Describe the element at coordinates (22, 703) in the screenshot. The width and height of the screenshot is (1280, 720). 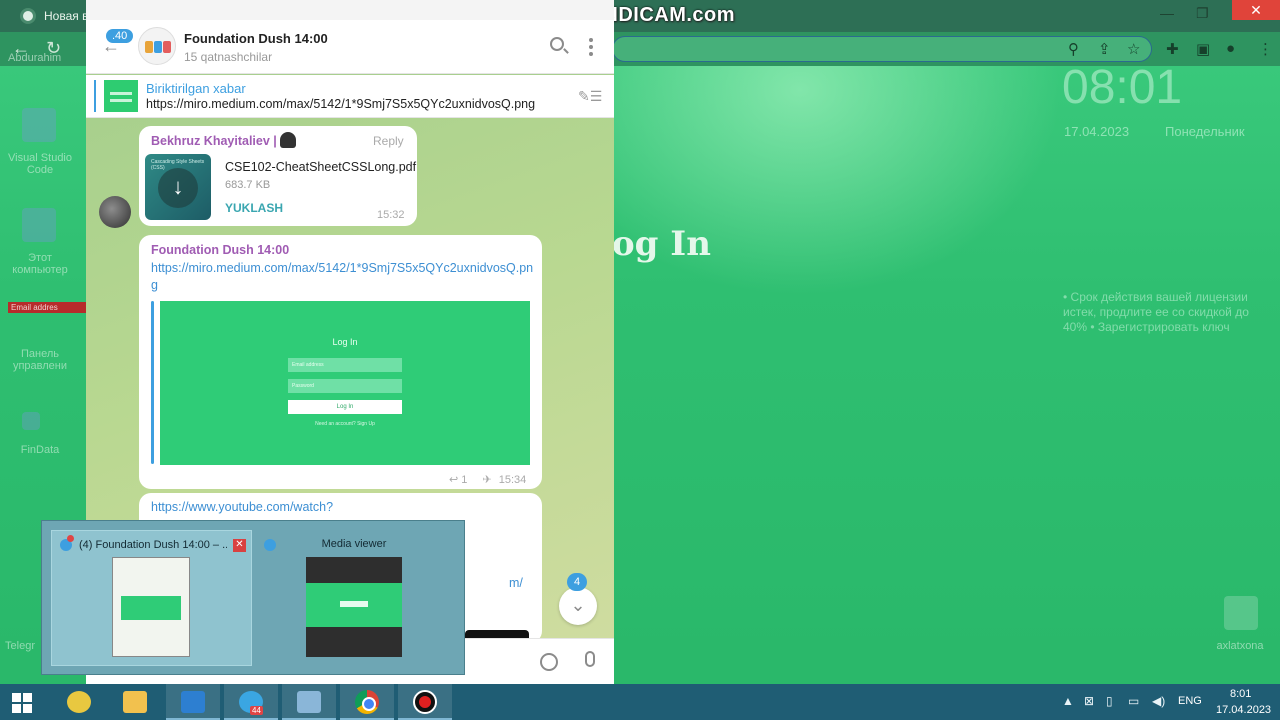
I see `windows-start-icon` at that location.